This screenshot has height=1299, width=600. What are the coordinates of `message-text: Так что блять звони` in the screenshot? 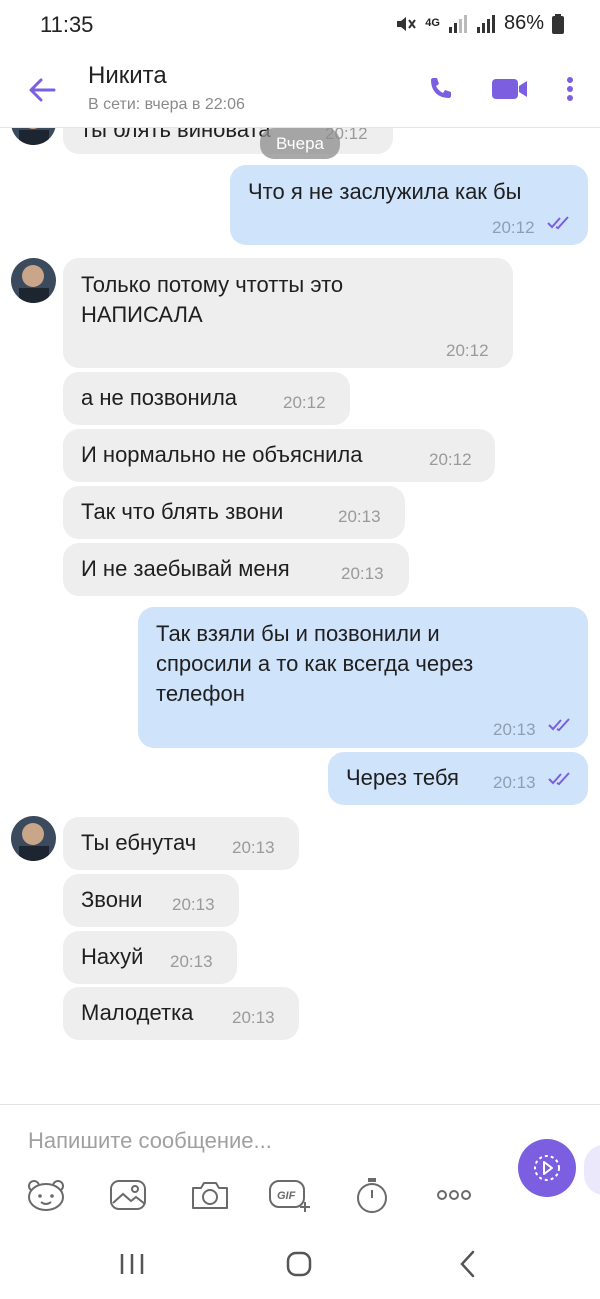 It's located at (182, 511).